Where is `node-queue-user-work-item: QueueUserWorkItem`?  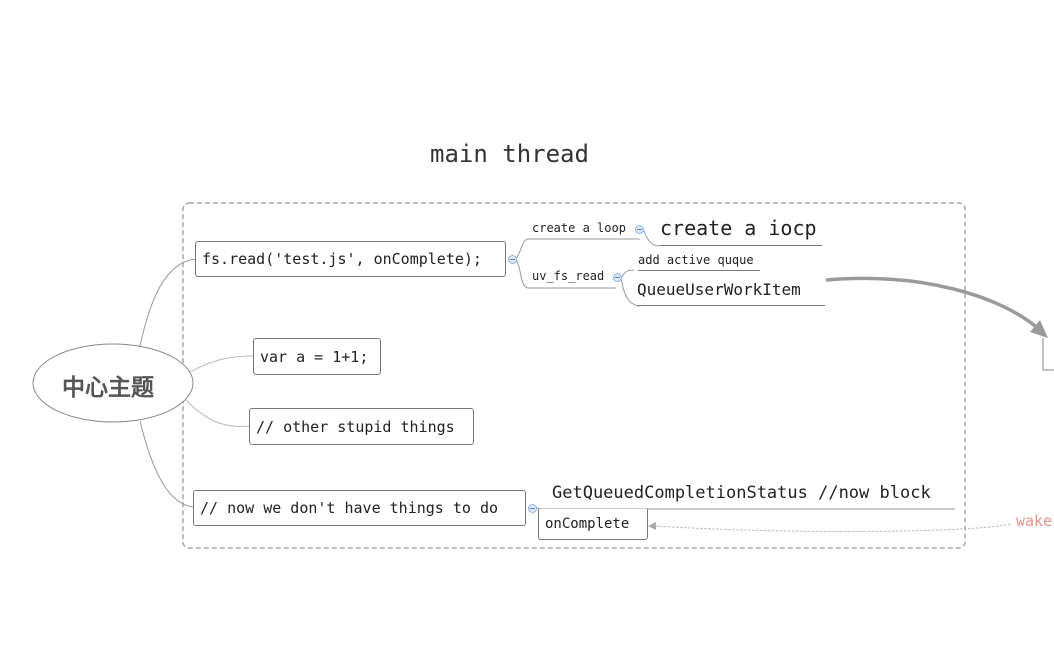
node-queue-user-work-item: QueueUserWorkItem is located at coordinates (731, 293).